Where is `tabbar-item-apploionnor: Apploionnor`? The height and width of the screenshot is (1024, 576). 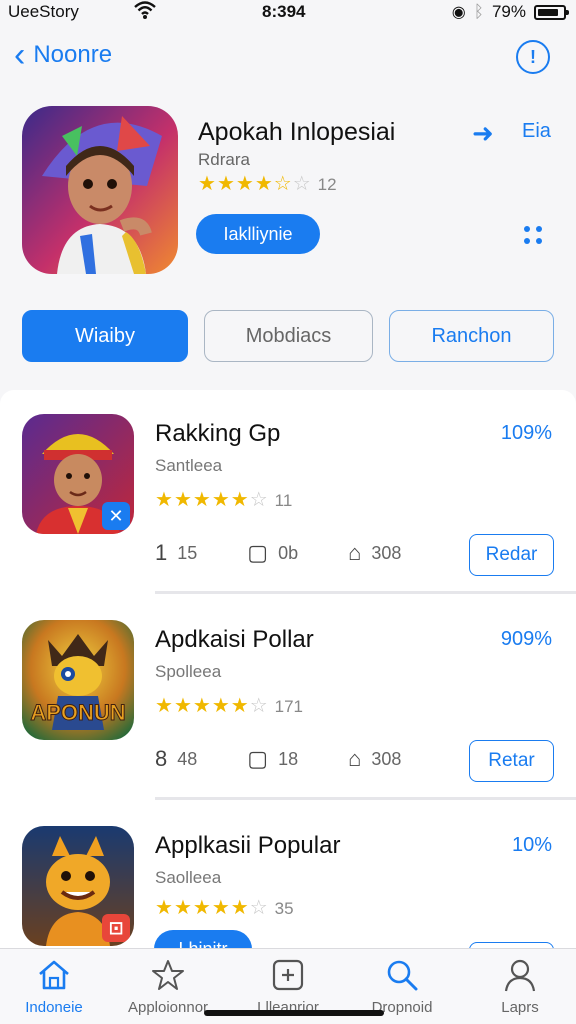
tabbar-item-apploionnor: Apploionnor is located at coordinates (168, 986).